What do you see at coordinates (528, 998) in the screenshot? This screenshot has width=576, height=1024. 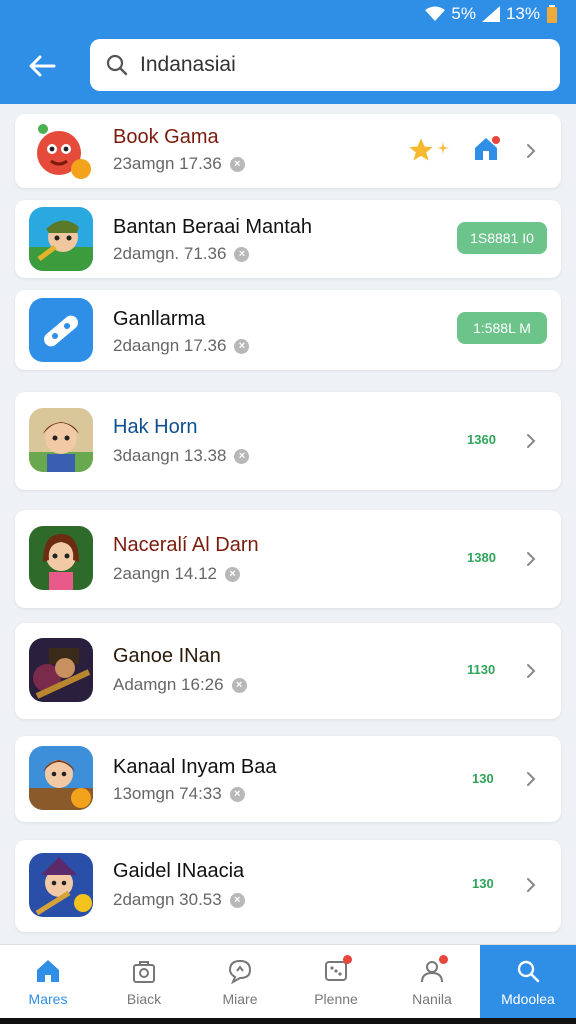 I see `nav-label: Mdoolea` at bounding box center [528, 998].